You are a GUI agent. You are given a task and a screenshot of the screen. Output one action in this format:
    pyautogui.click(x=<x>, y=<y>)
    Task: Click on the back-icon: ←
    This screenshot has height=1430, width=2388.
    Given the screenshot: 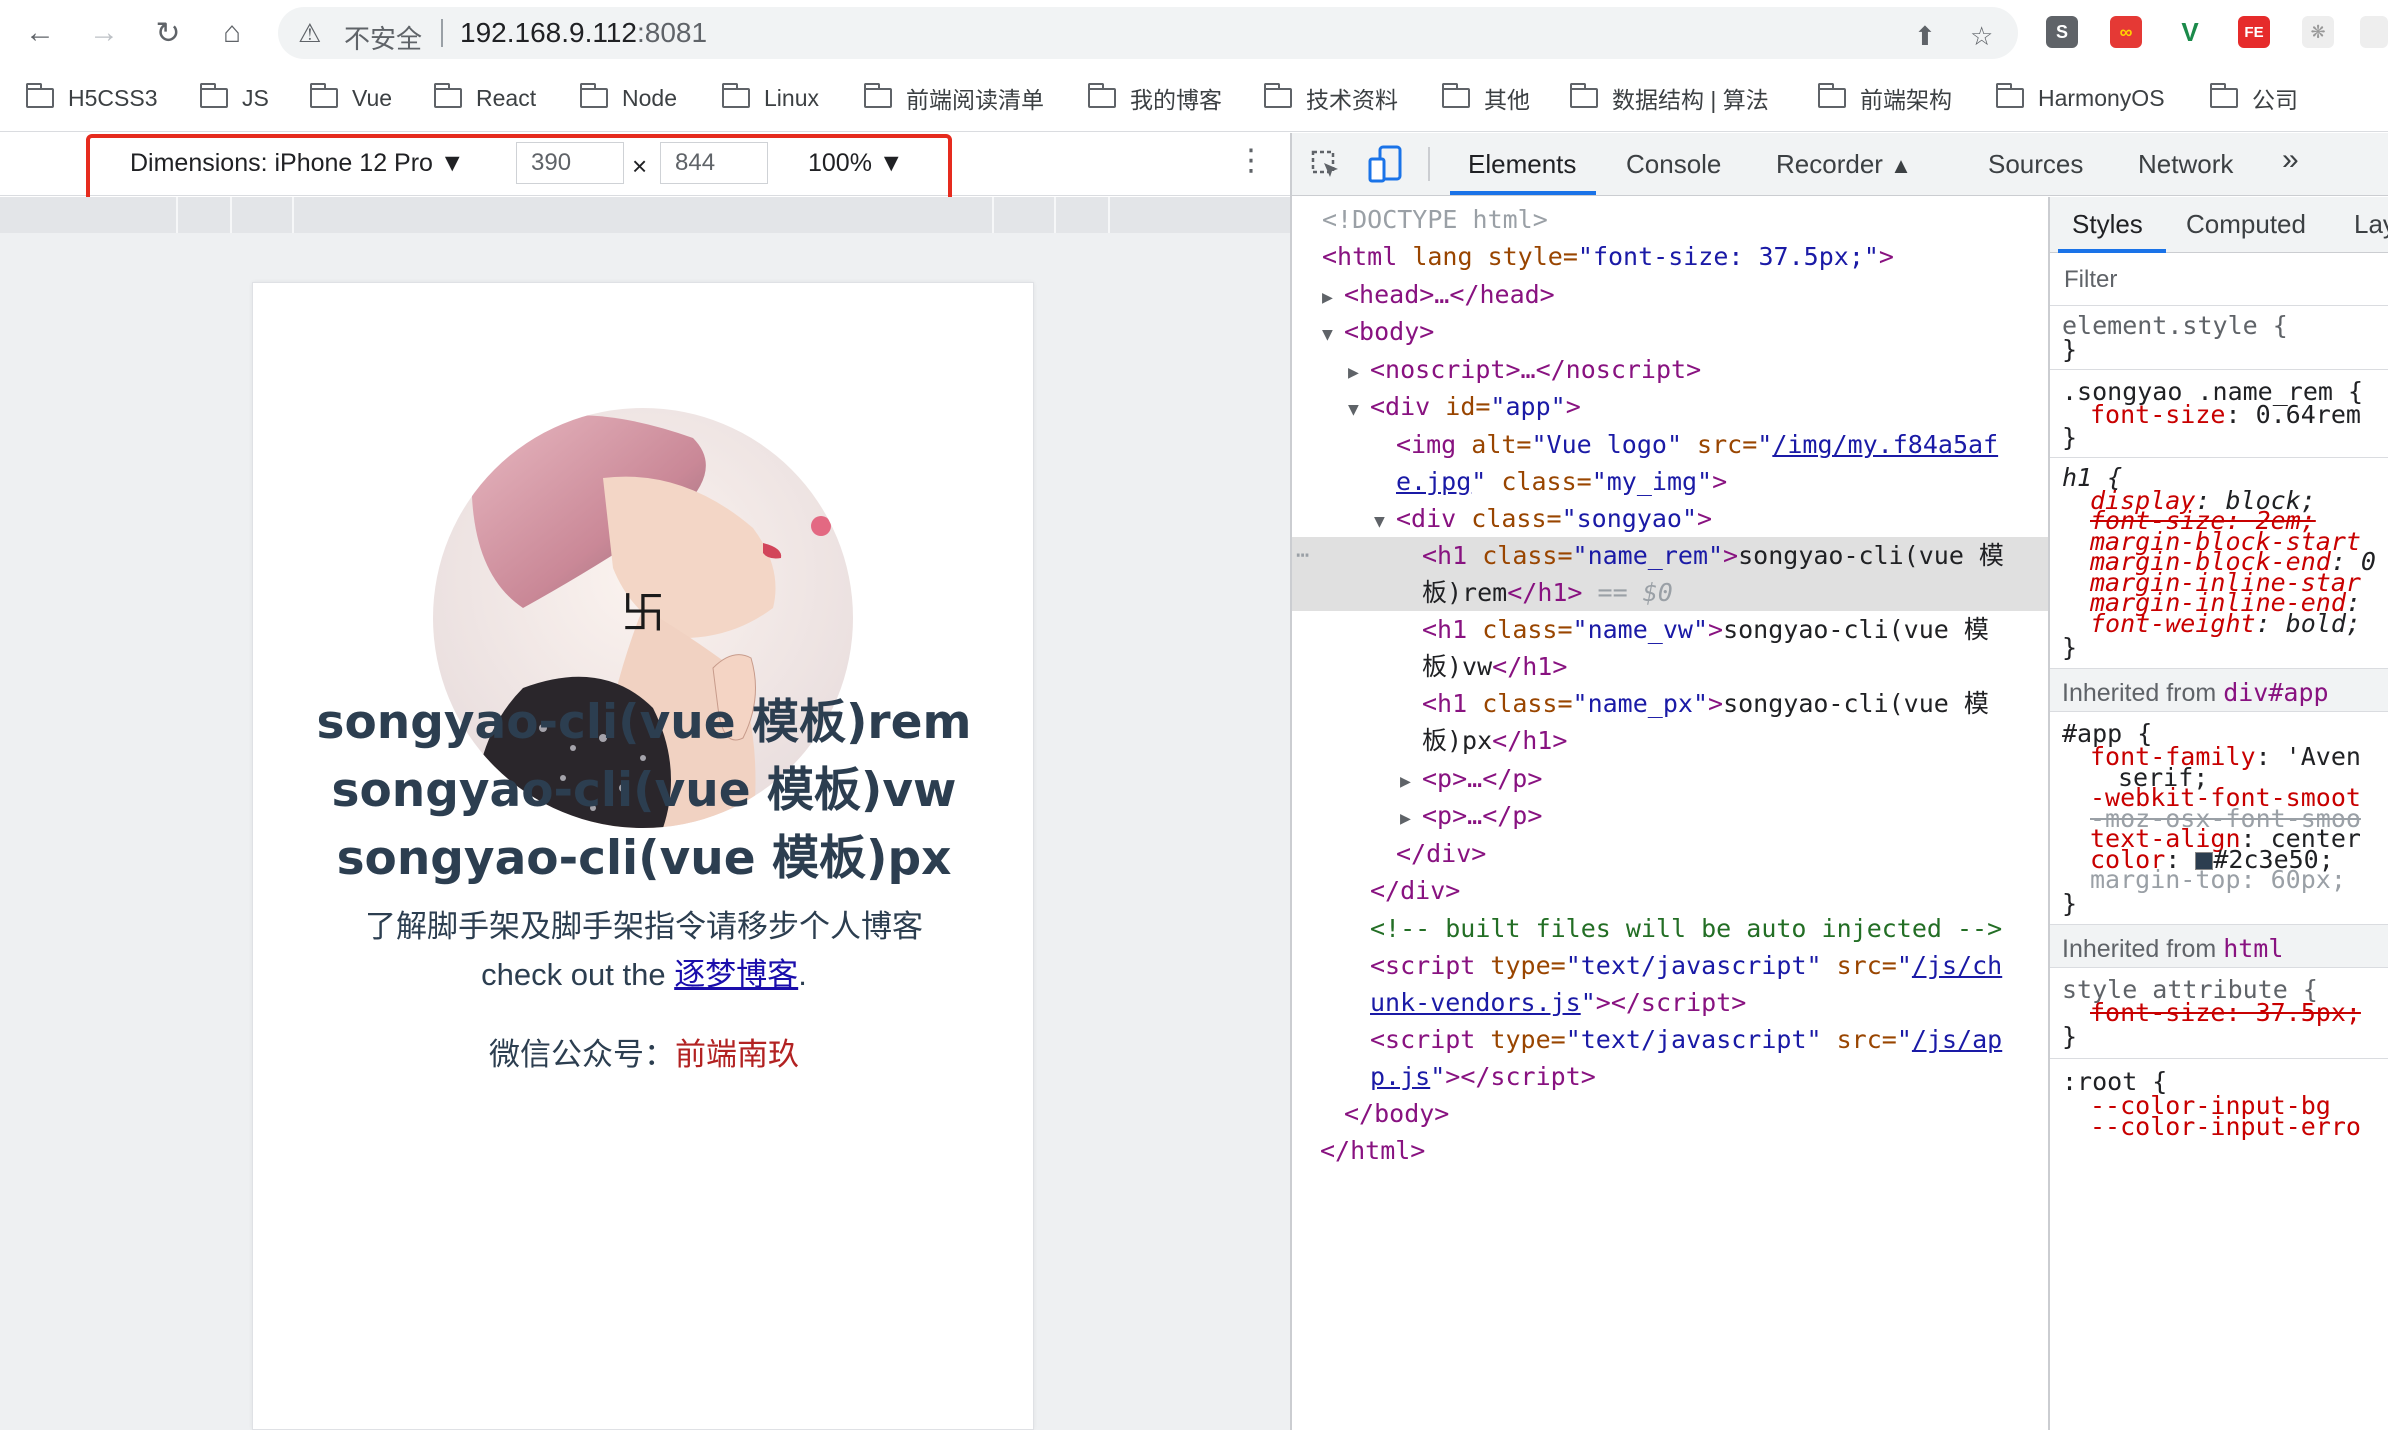 What is the action you would take?
    pyautogui.click(x=40, y=33)
    